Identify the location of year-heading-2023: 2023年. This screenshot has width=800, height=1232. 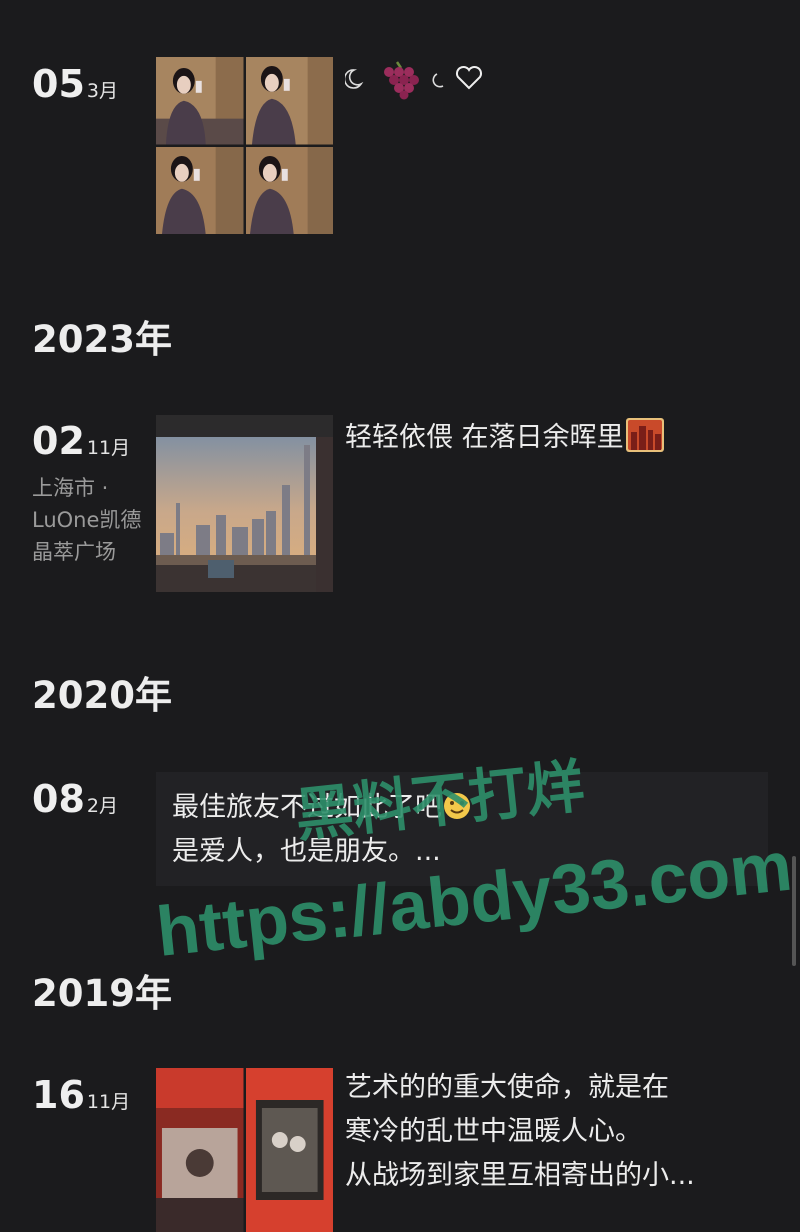
(102, 339).